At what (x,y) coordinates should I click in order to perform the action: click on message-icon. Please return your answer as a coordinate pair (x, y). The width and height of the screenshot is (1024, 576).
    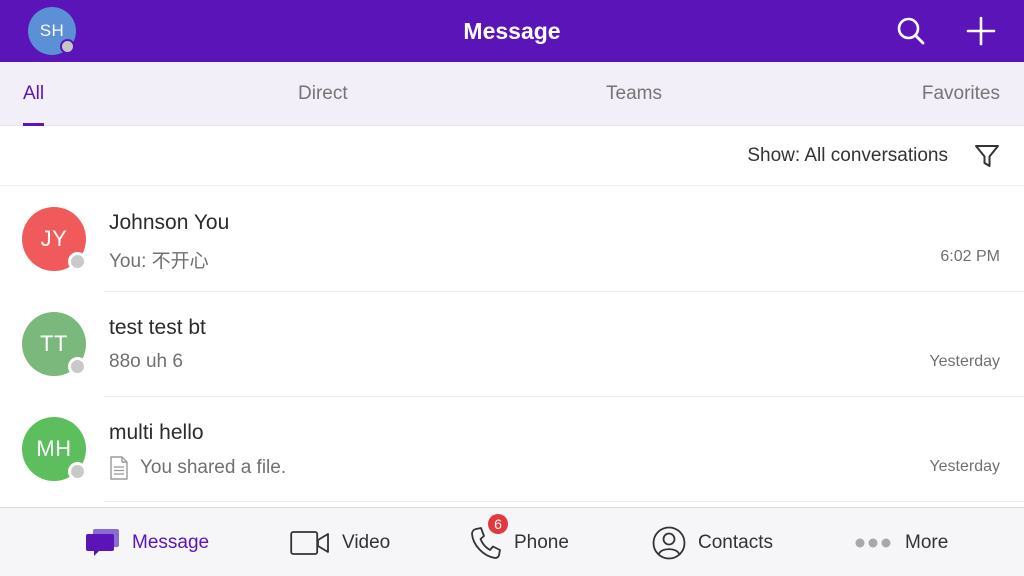
    Looking at the image, I should click on (103, 543).